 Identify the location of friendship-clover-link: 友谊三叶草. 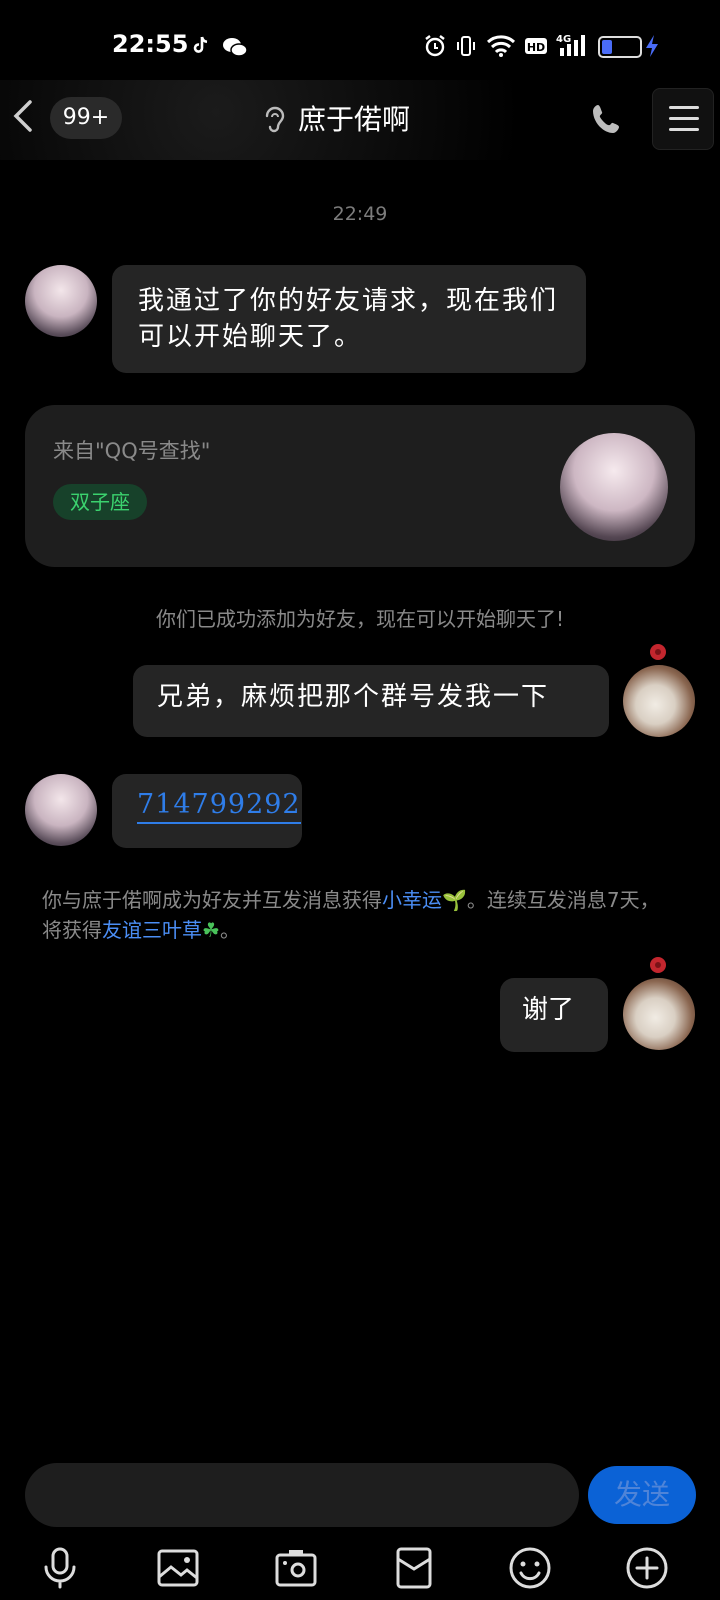
(152, 930).